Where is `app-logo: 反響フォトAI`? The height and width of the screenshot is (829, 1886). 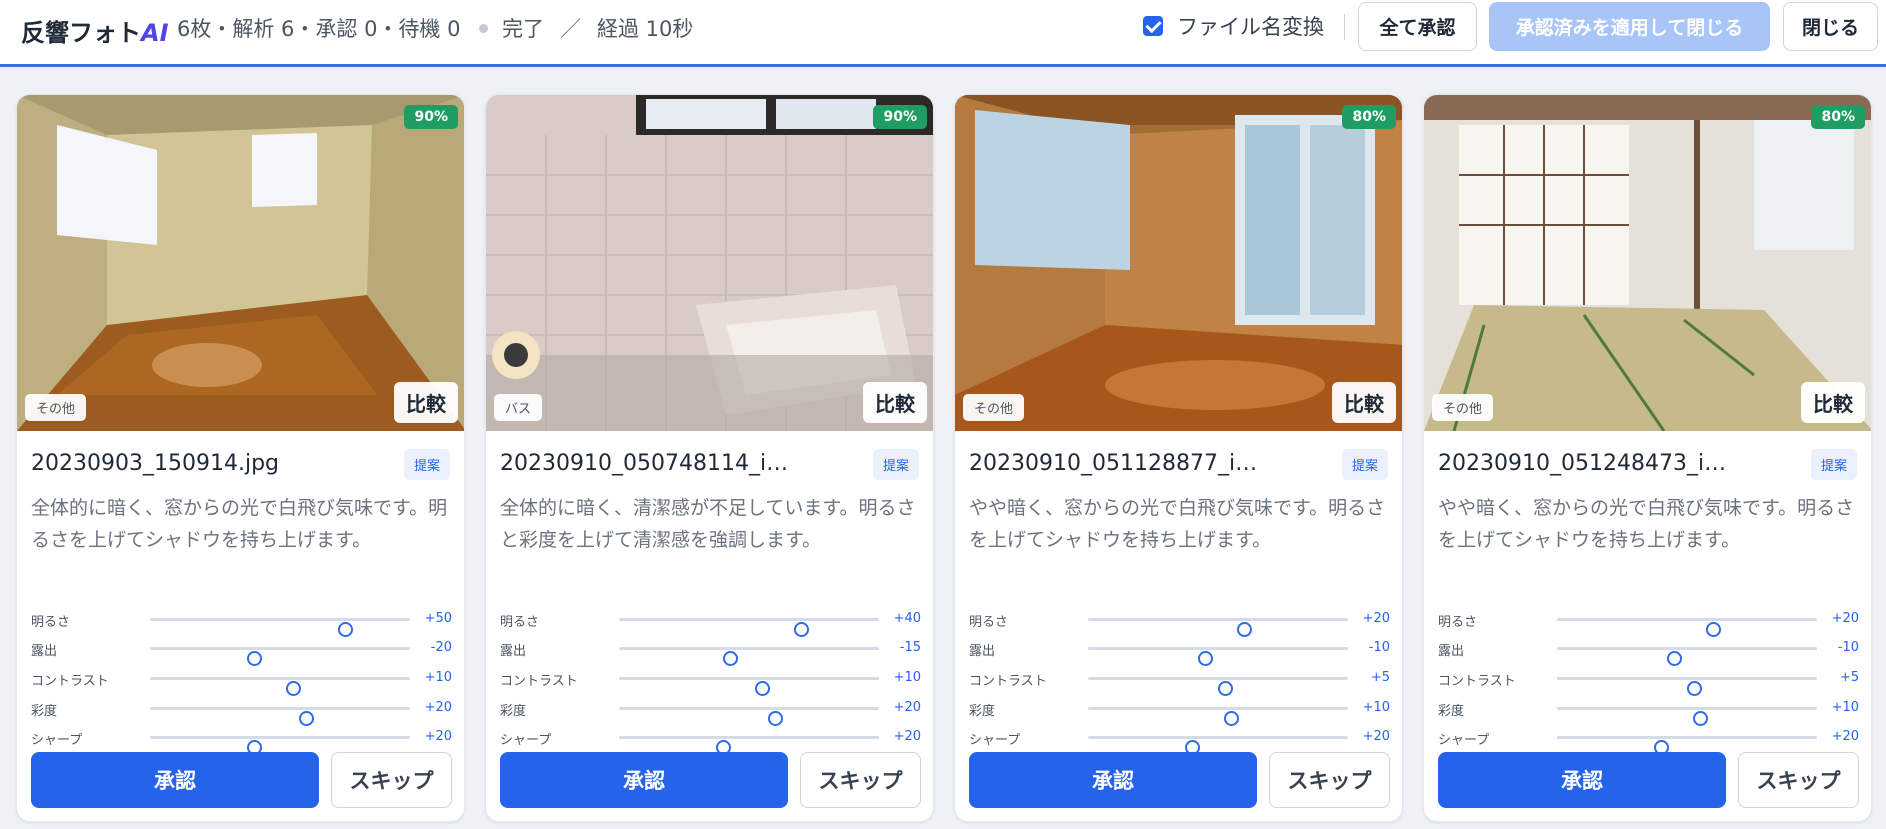
app-logo: 反響フォトAI is located at coordinates (95, 30).